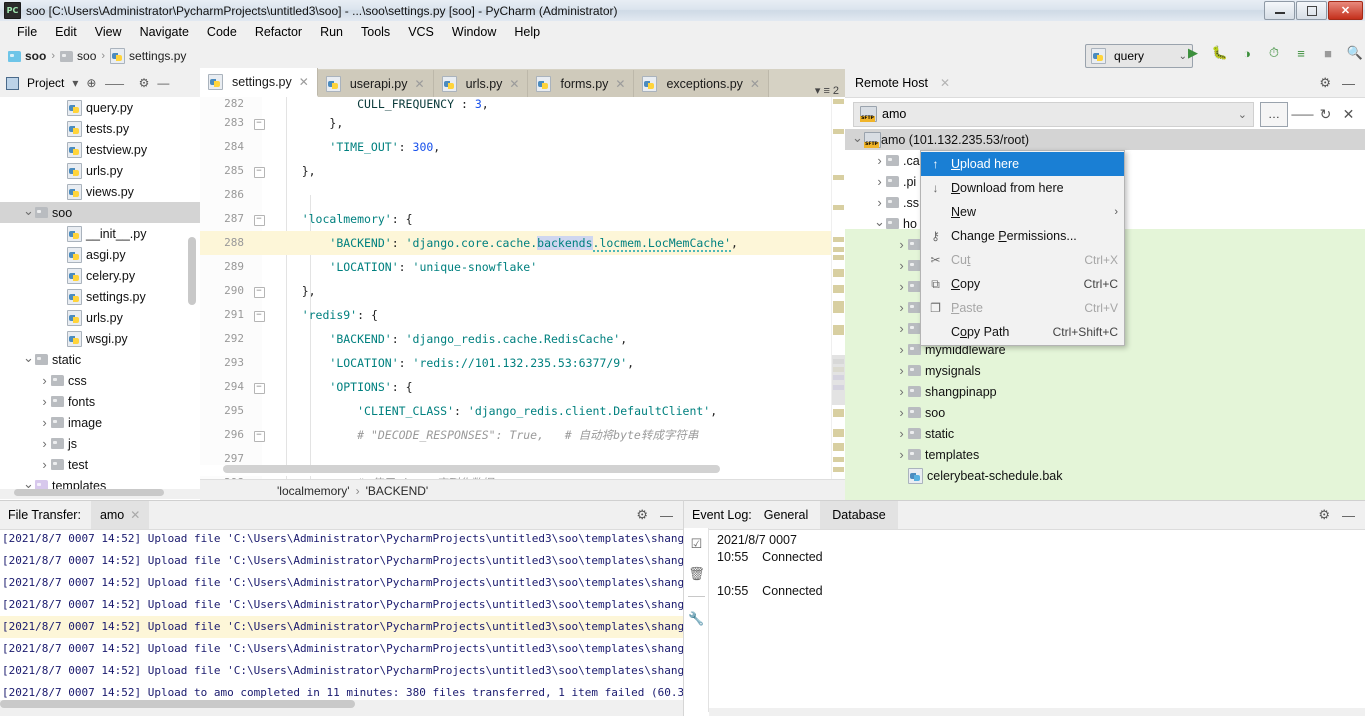  What do you see at coordinates (375, 32) in the screenshot?
I see `menu-tools: Tools` at bounding box center [375, 32].